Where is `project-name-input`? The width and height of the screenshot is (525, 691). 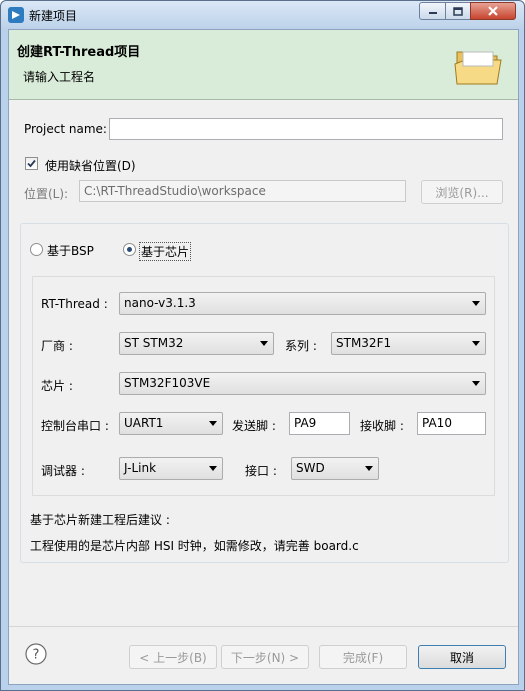 project-name-input is located at coordinates (306, 129).